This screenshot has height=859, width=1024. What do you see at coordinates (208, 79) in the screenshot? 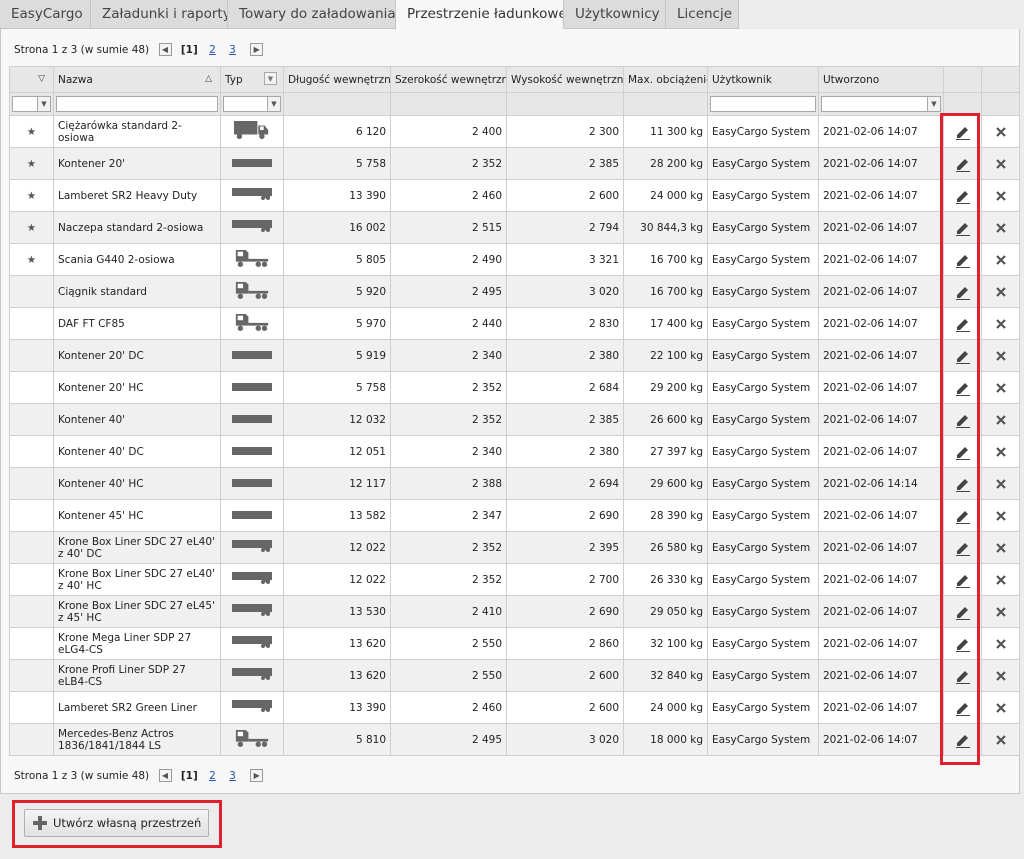
I see `sort-icon: △` at bounding box center [208, 79].